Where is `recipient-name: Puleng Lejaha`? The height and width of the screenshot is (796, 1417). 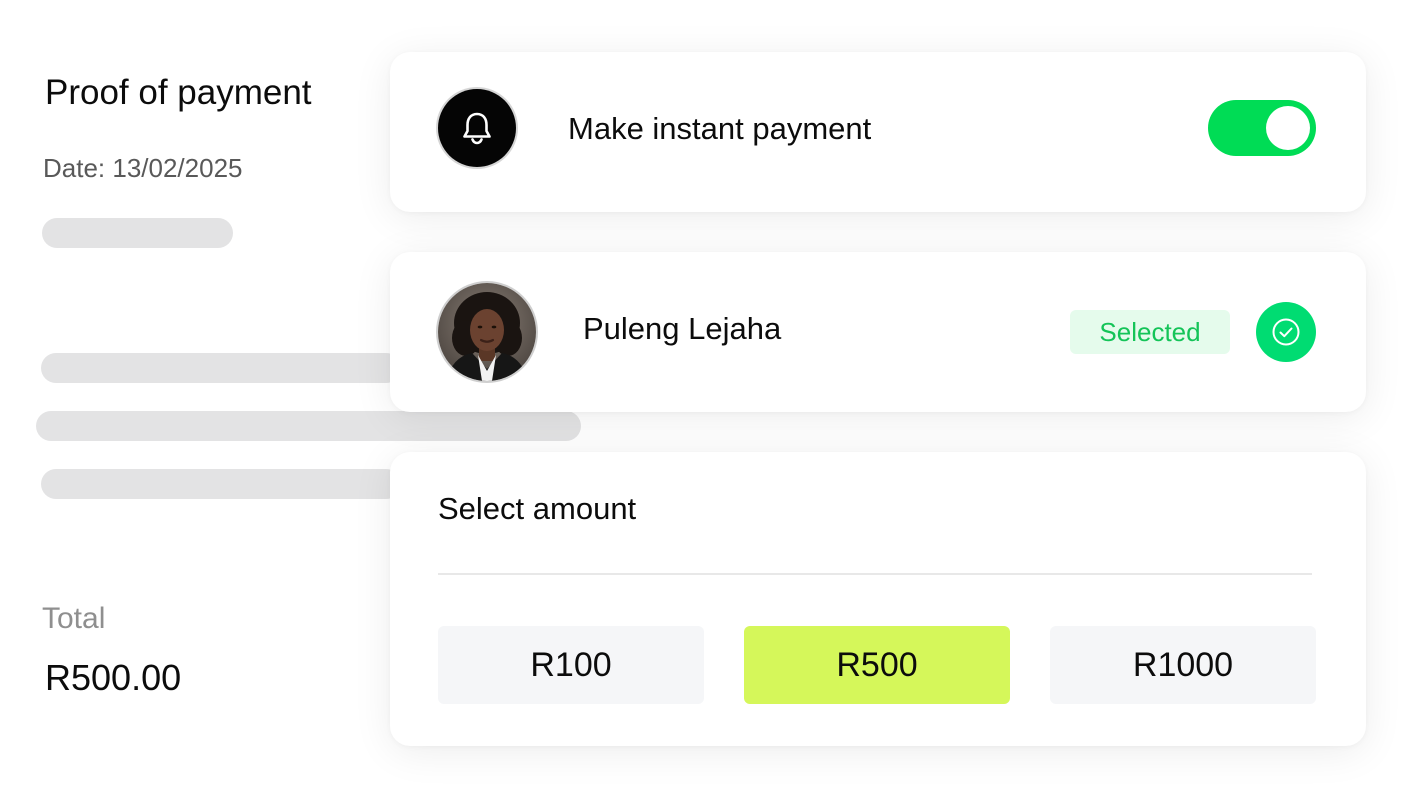
recipient-name: Puleng Lejaha is located at coordinates (682, 328).